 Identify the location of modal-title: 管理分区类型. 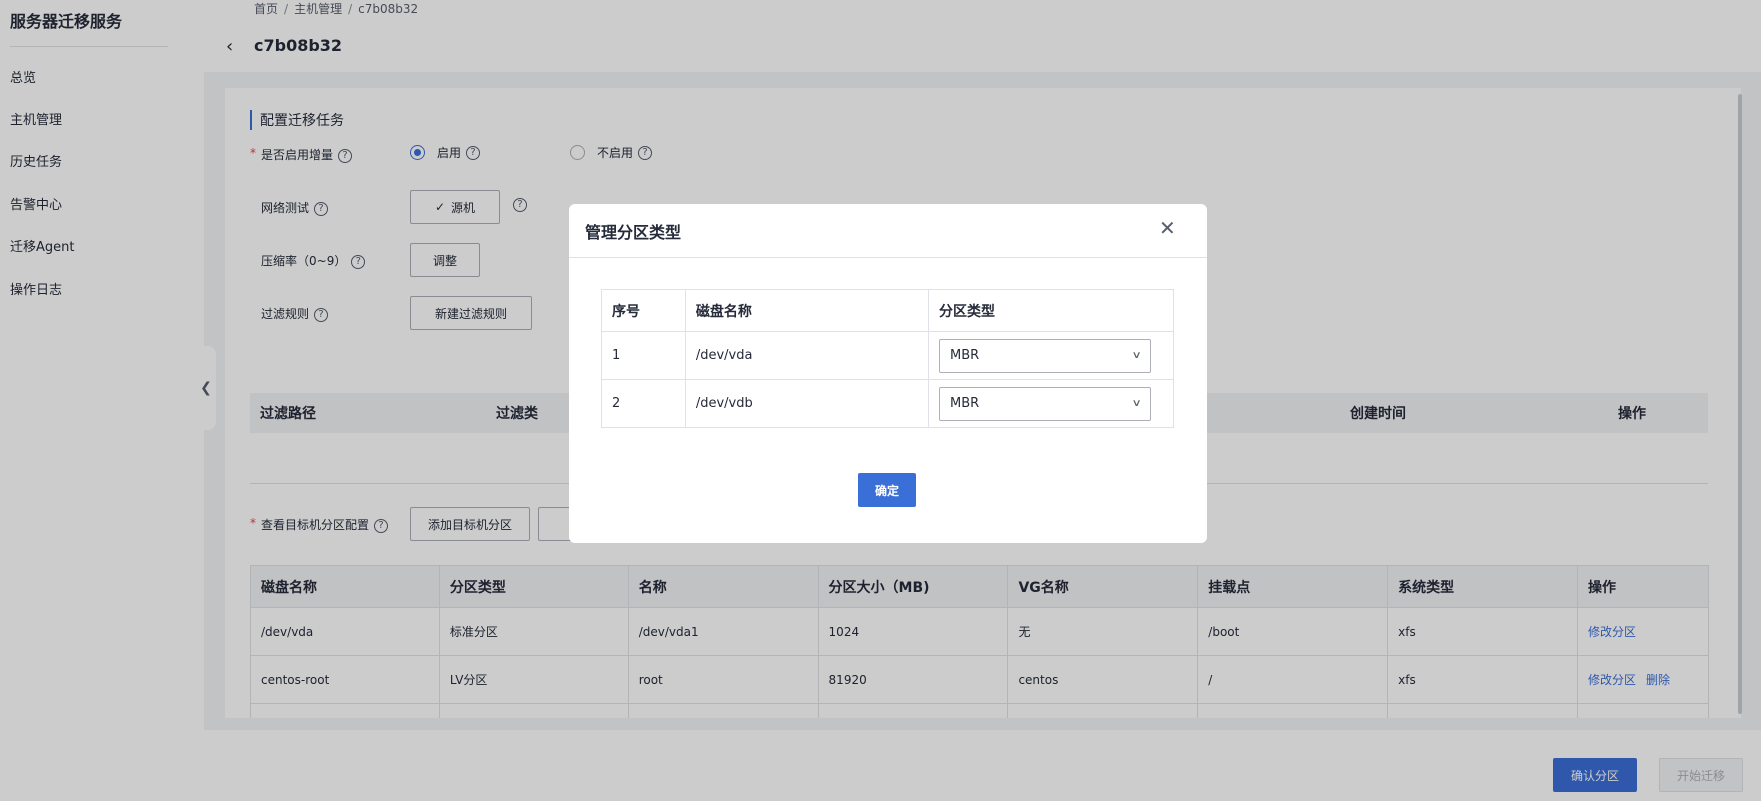
(633, 232).